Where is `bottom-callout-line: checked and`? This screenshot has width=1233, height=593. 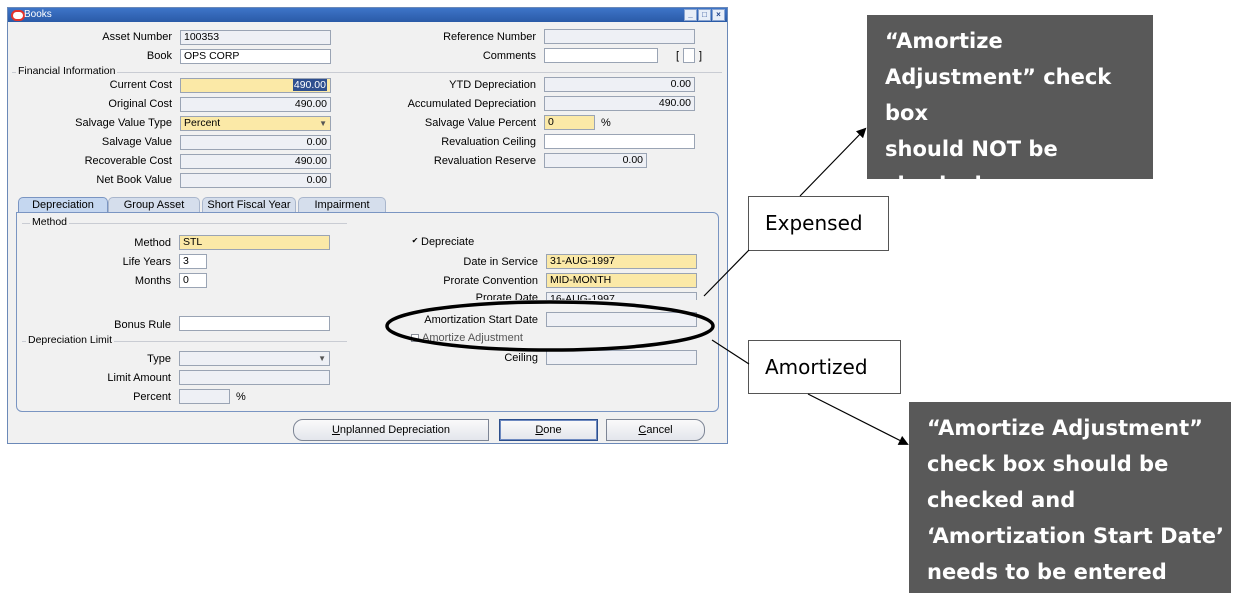 bottom-callout-line: checked and is located at coordinates (1001, 500).